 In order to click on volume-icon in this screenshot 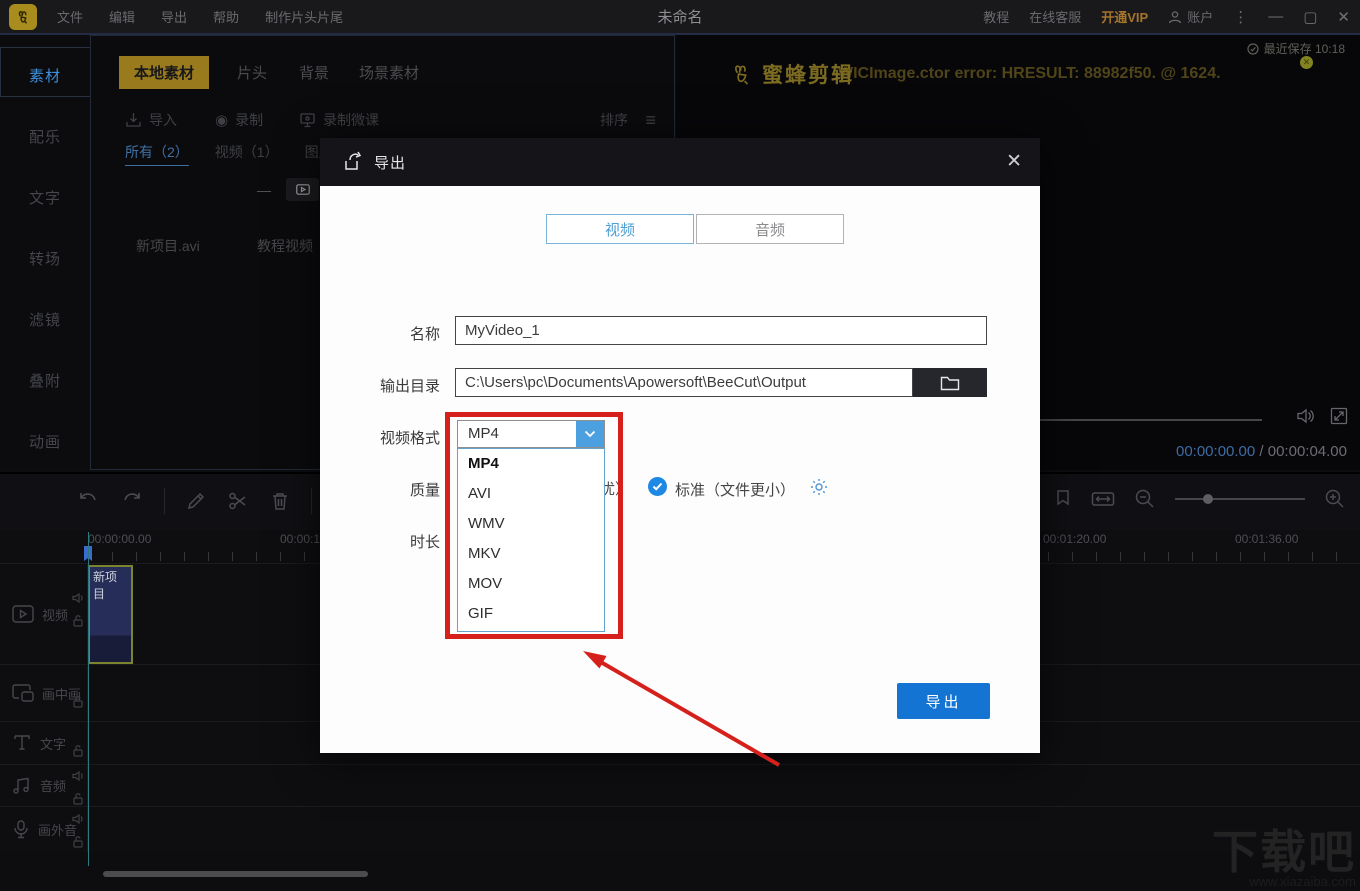, I will do `click(1306, 416)`.